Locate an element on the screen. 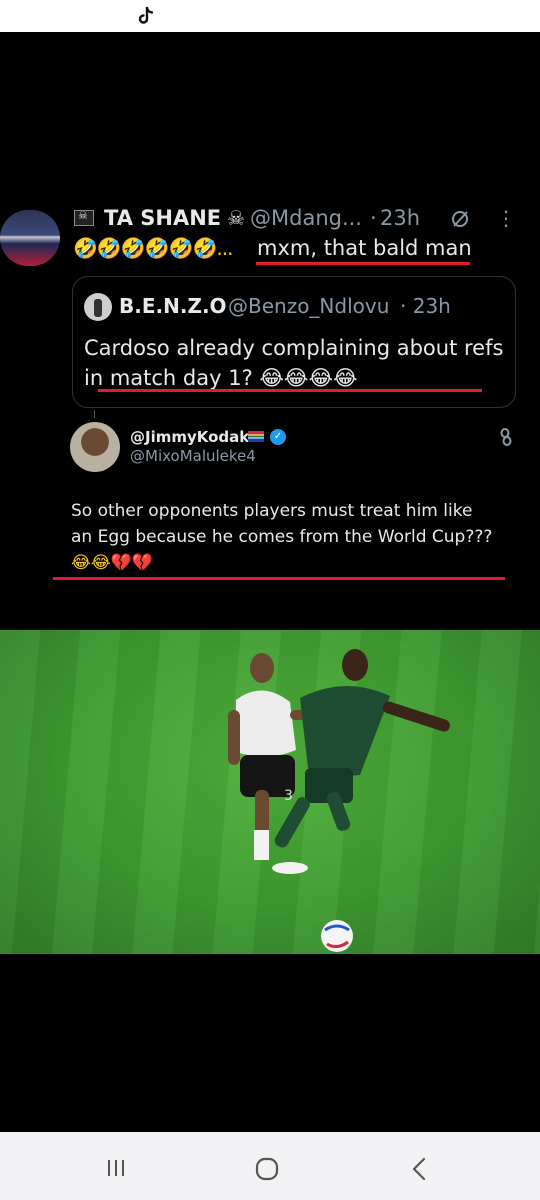 The height and width of the screenshot is (1200, 540). tweet-text: mxm, that bald man is located at coordinates (364, 248).